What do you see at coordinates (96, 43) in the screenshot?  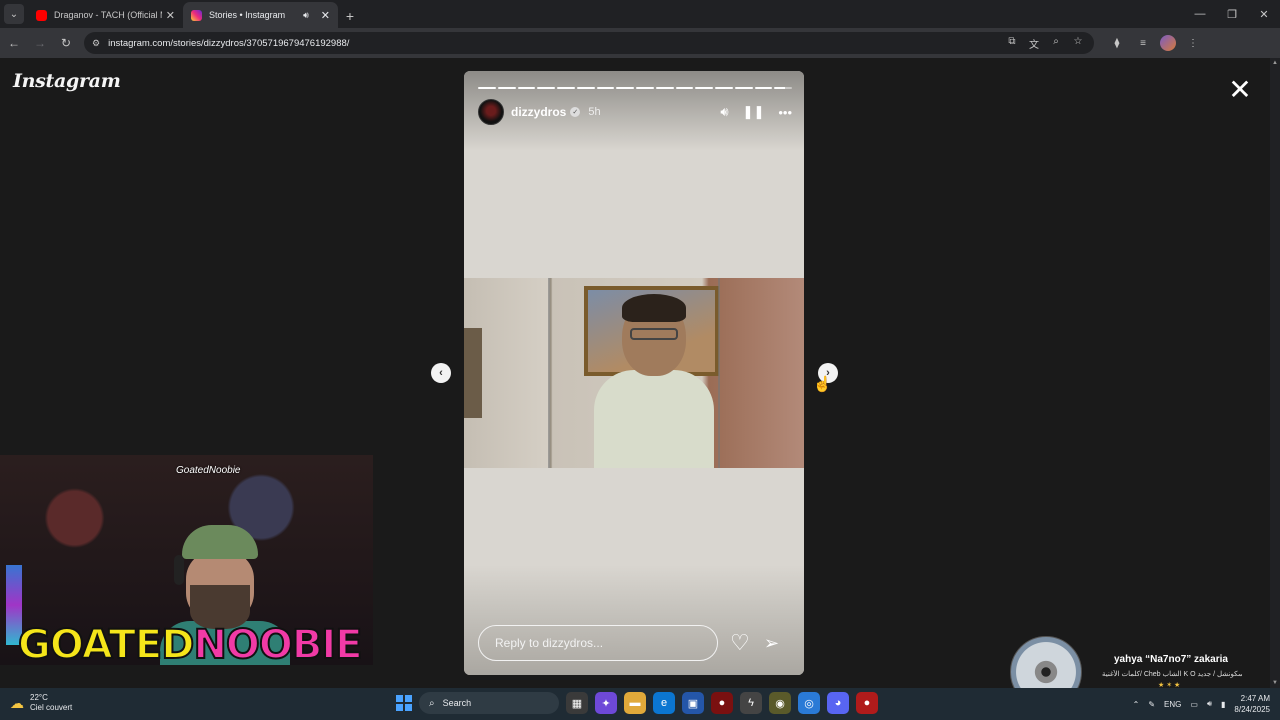 I see `site-info-icon: ⚙` at bounding box center [96, 43].